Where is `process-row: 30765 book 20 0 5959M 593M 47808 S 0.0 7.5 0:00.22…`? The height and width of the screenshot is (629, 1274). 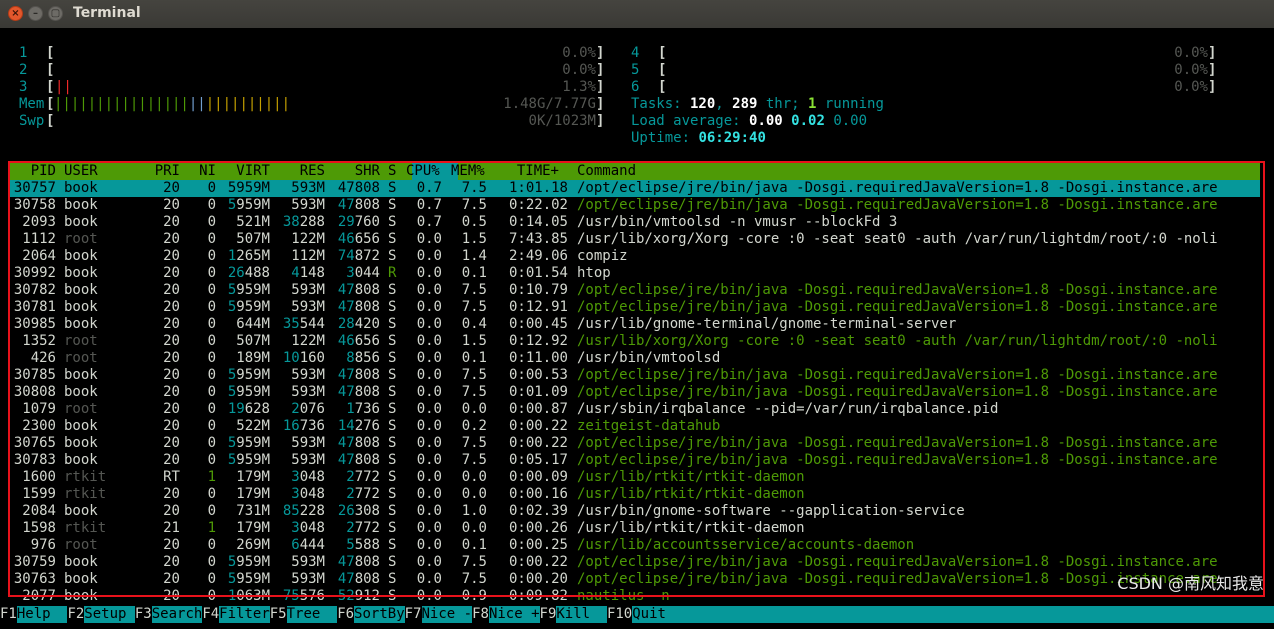 process-row: 30765 book 20 0 5959M 593M 47808 S 0.0 7.5 0:00.22… is located at coordinates (637, 443).